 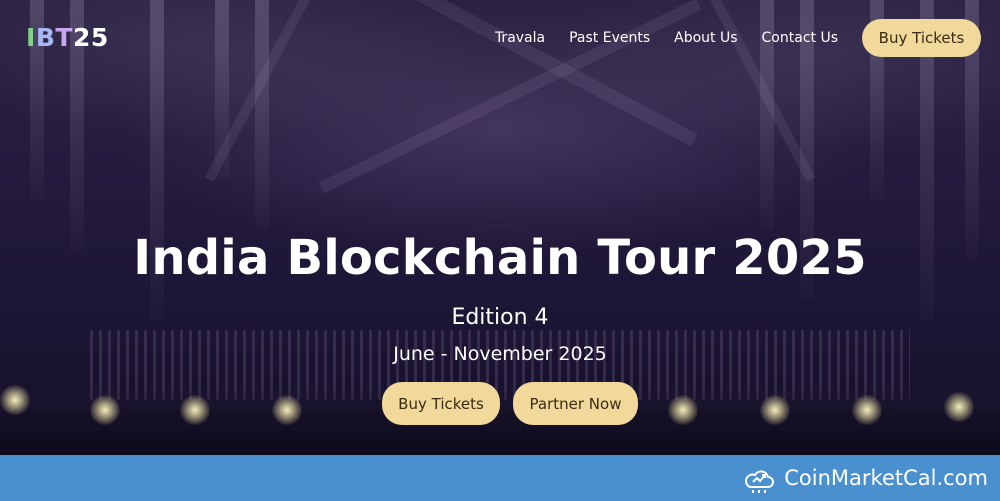 I want to click on hero-edition: Edition 4, so click(x=500, y=317).